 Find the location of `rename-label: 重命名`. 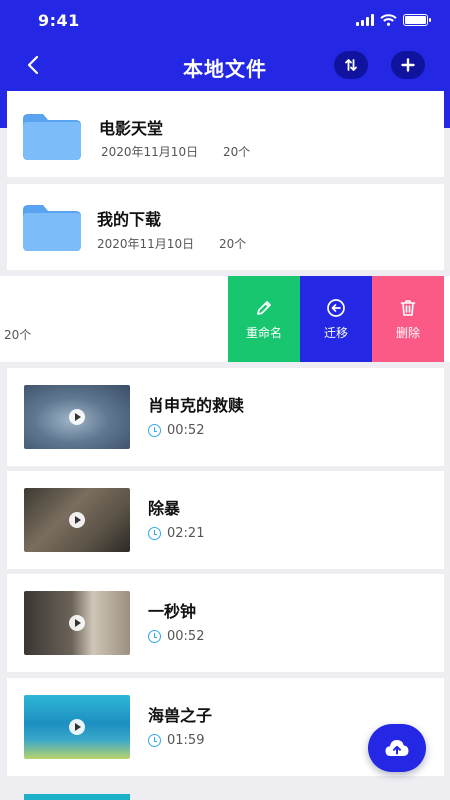

rename-label: 重命名 is located at coordinates (263, 332).